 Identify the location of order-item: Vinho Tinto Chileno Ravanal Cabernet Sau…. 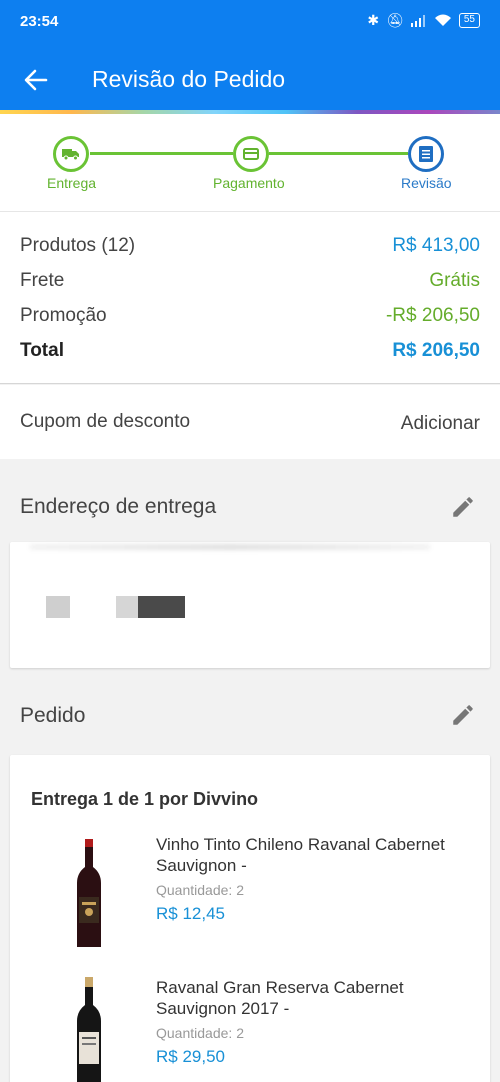
(250, 899).